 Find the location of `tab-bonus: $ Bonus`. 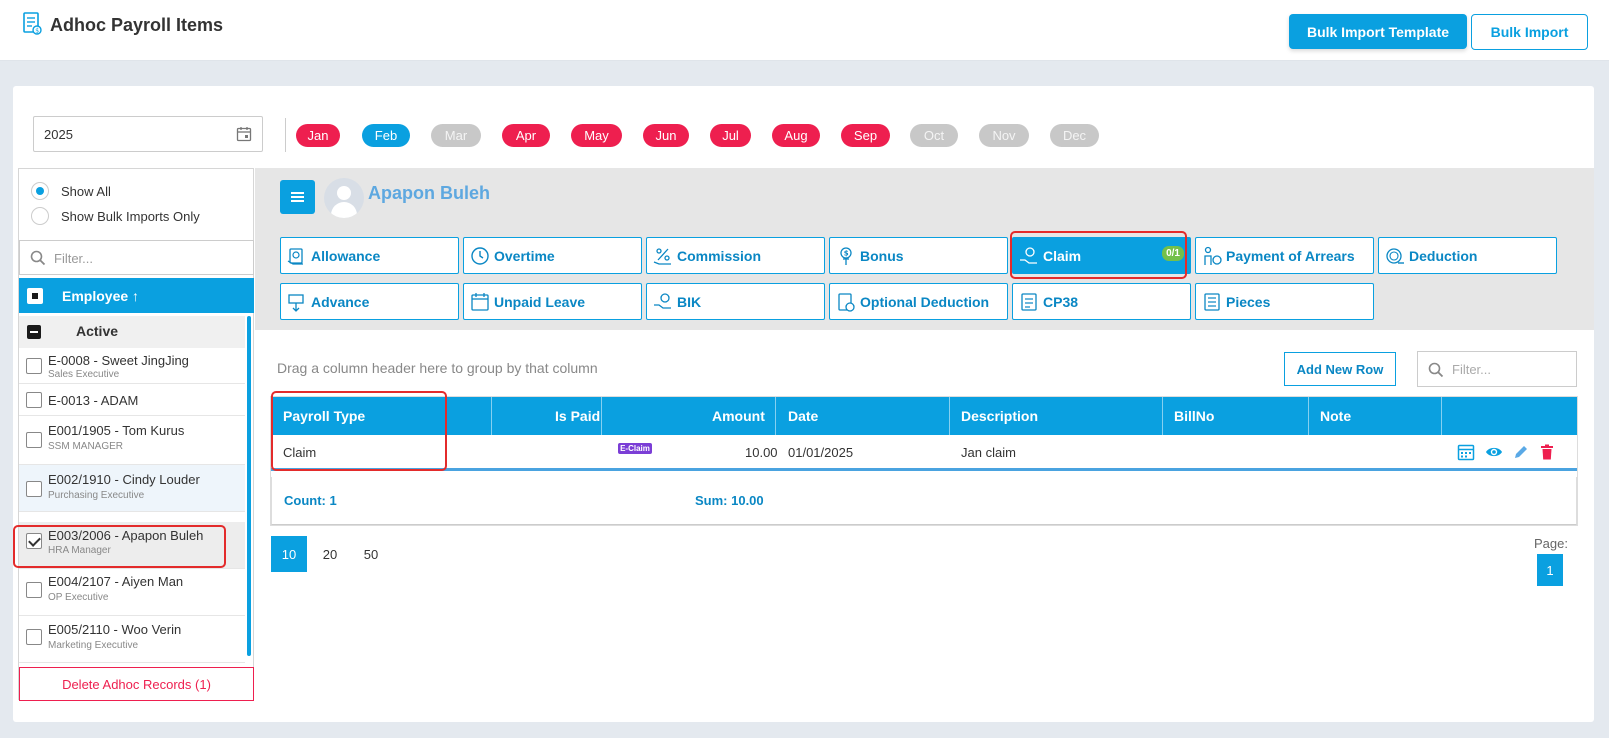

tab-bonus: $ Bonus is located at coordinates (918, 255).